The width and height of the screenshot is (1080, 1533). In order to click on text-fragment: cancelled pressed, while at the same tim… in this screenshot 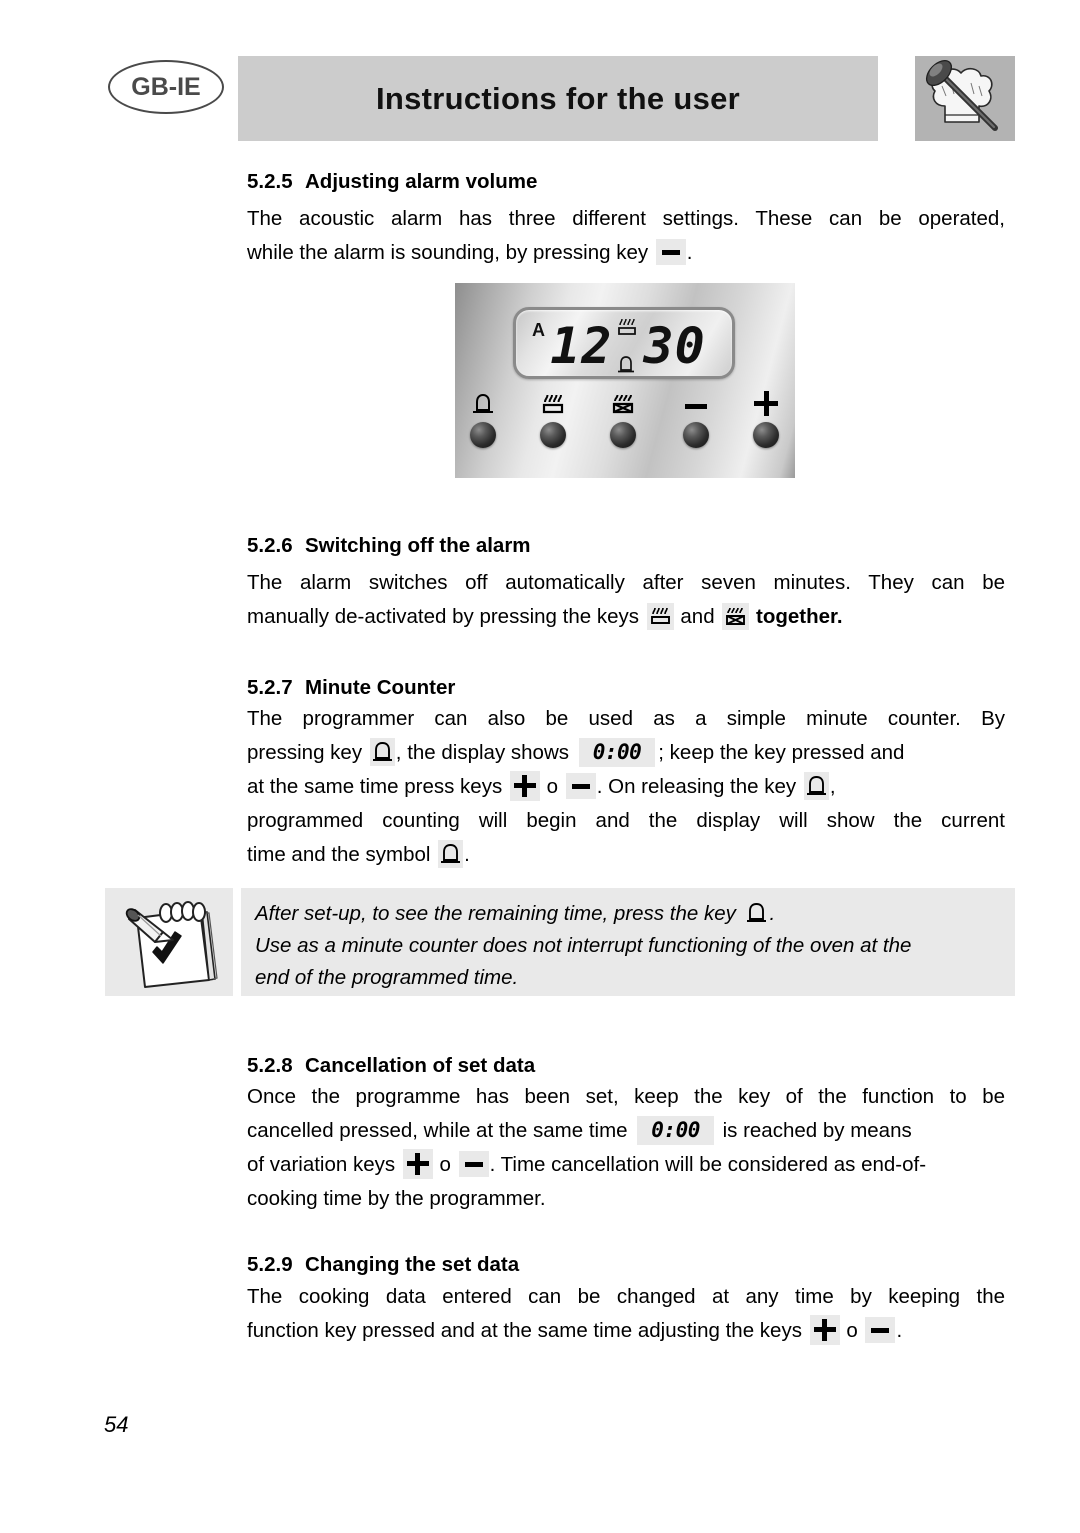, I will do `click(437, 1130)`.